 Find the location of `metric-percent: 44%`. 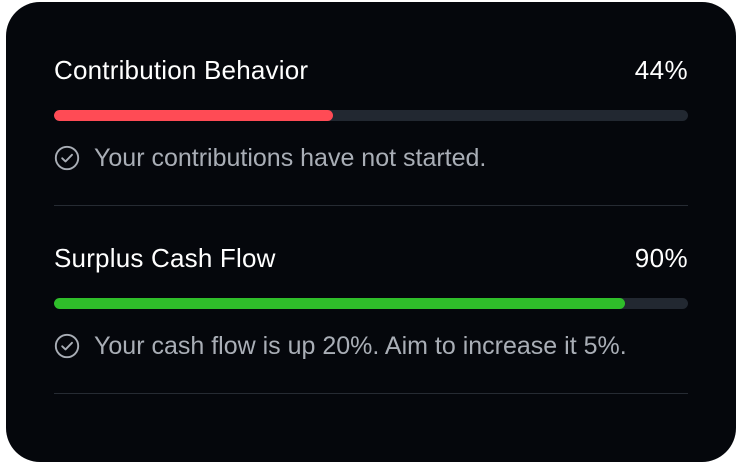

metric-percent: 44% is located at coordinates (661, 69).